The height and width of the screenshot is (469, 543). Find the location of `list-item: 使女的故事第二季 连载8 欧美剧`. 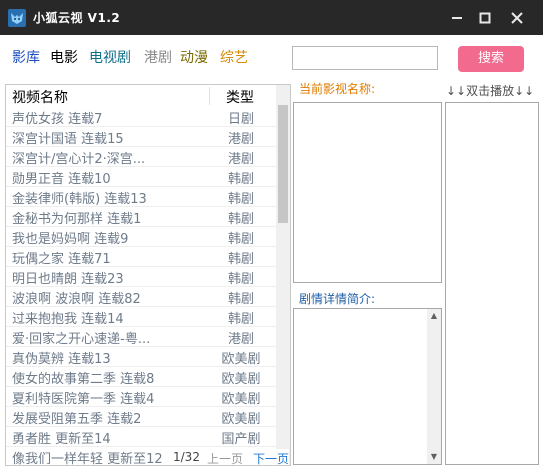

list-item: 使女的故事第二季 连载8 欧美剧 is located at coordinates (141, 377).